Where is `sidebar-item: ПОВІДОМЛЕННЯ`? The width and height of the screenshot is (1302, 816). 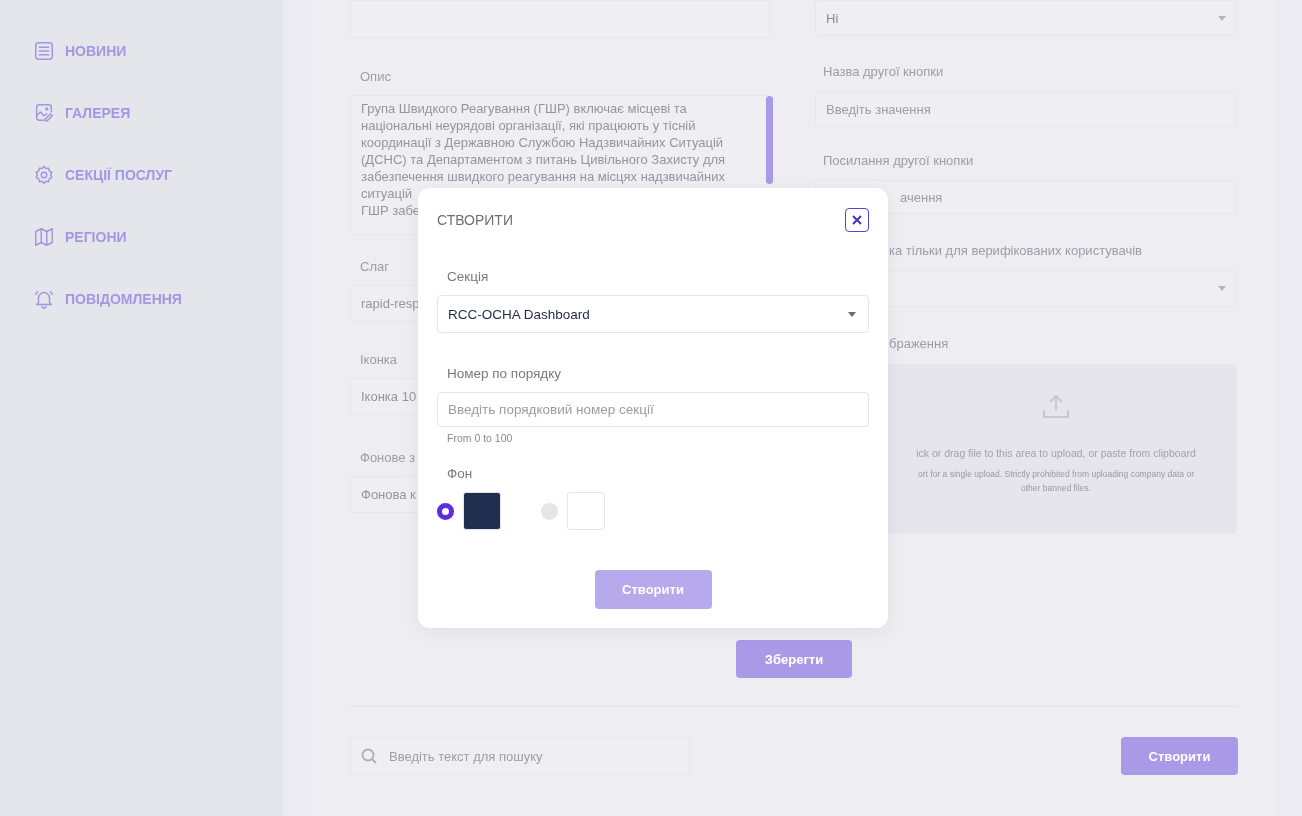 sidebar-item: ПОВІДОМЛЕННЯ is located at coordinates (158, 309).